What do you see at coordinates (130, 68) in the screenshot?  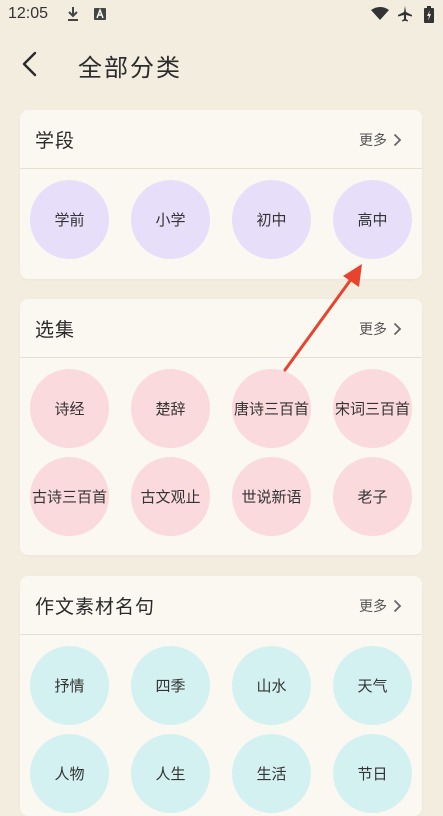 I see `page-title: 全部分类` at bounding box center [130, 68].